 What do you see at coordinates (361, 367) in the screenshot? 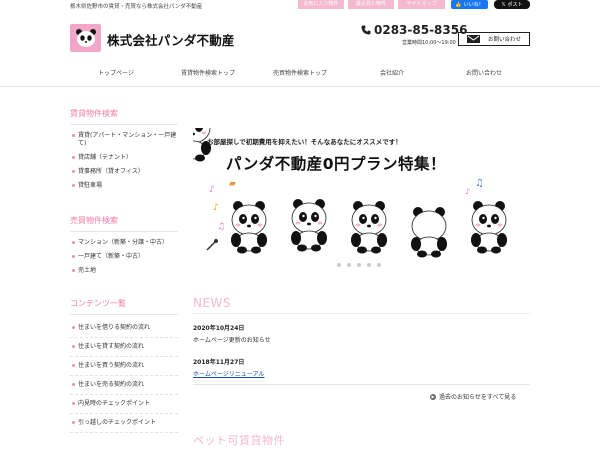
I see `news-item: 2018年11月27日 ホームページリニューアル` at bounding box center [361, 367].